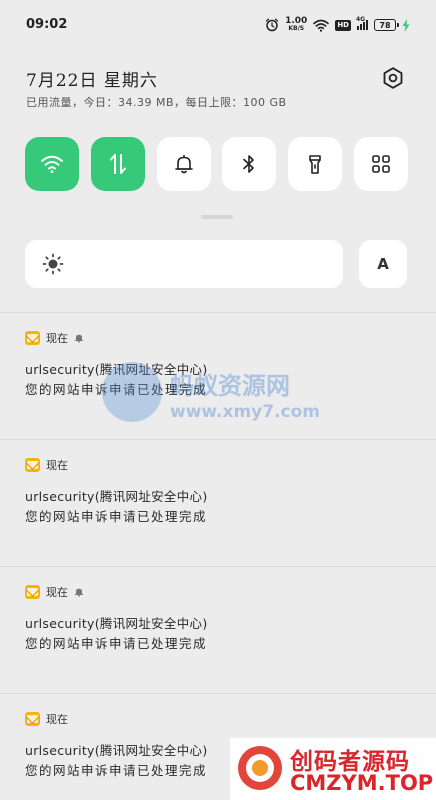 Image resolution: width=436 pixels, height=800 pixels. What do you see at coordinates (362, 783) in the screenshot?
I see `watermark-bottom-url: CMZYM.TOP` at bounding box center [362, 783].